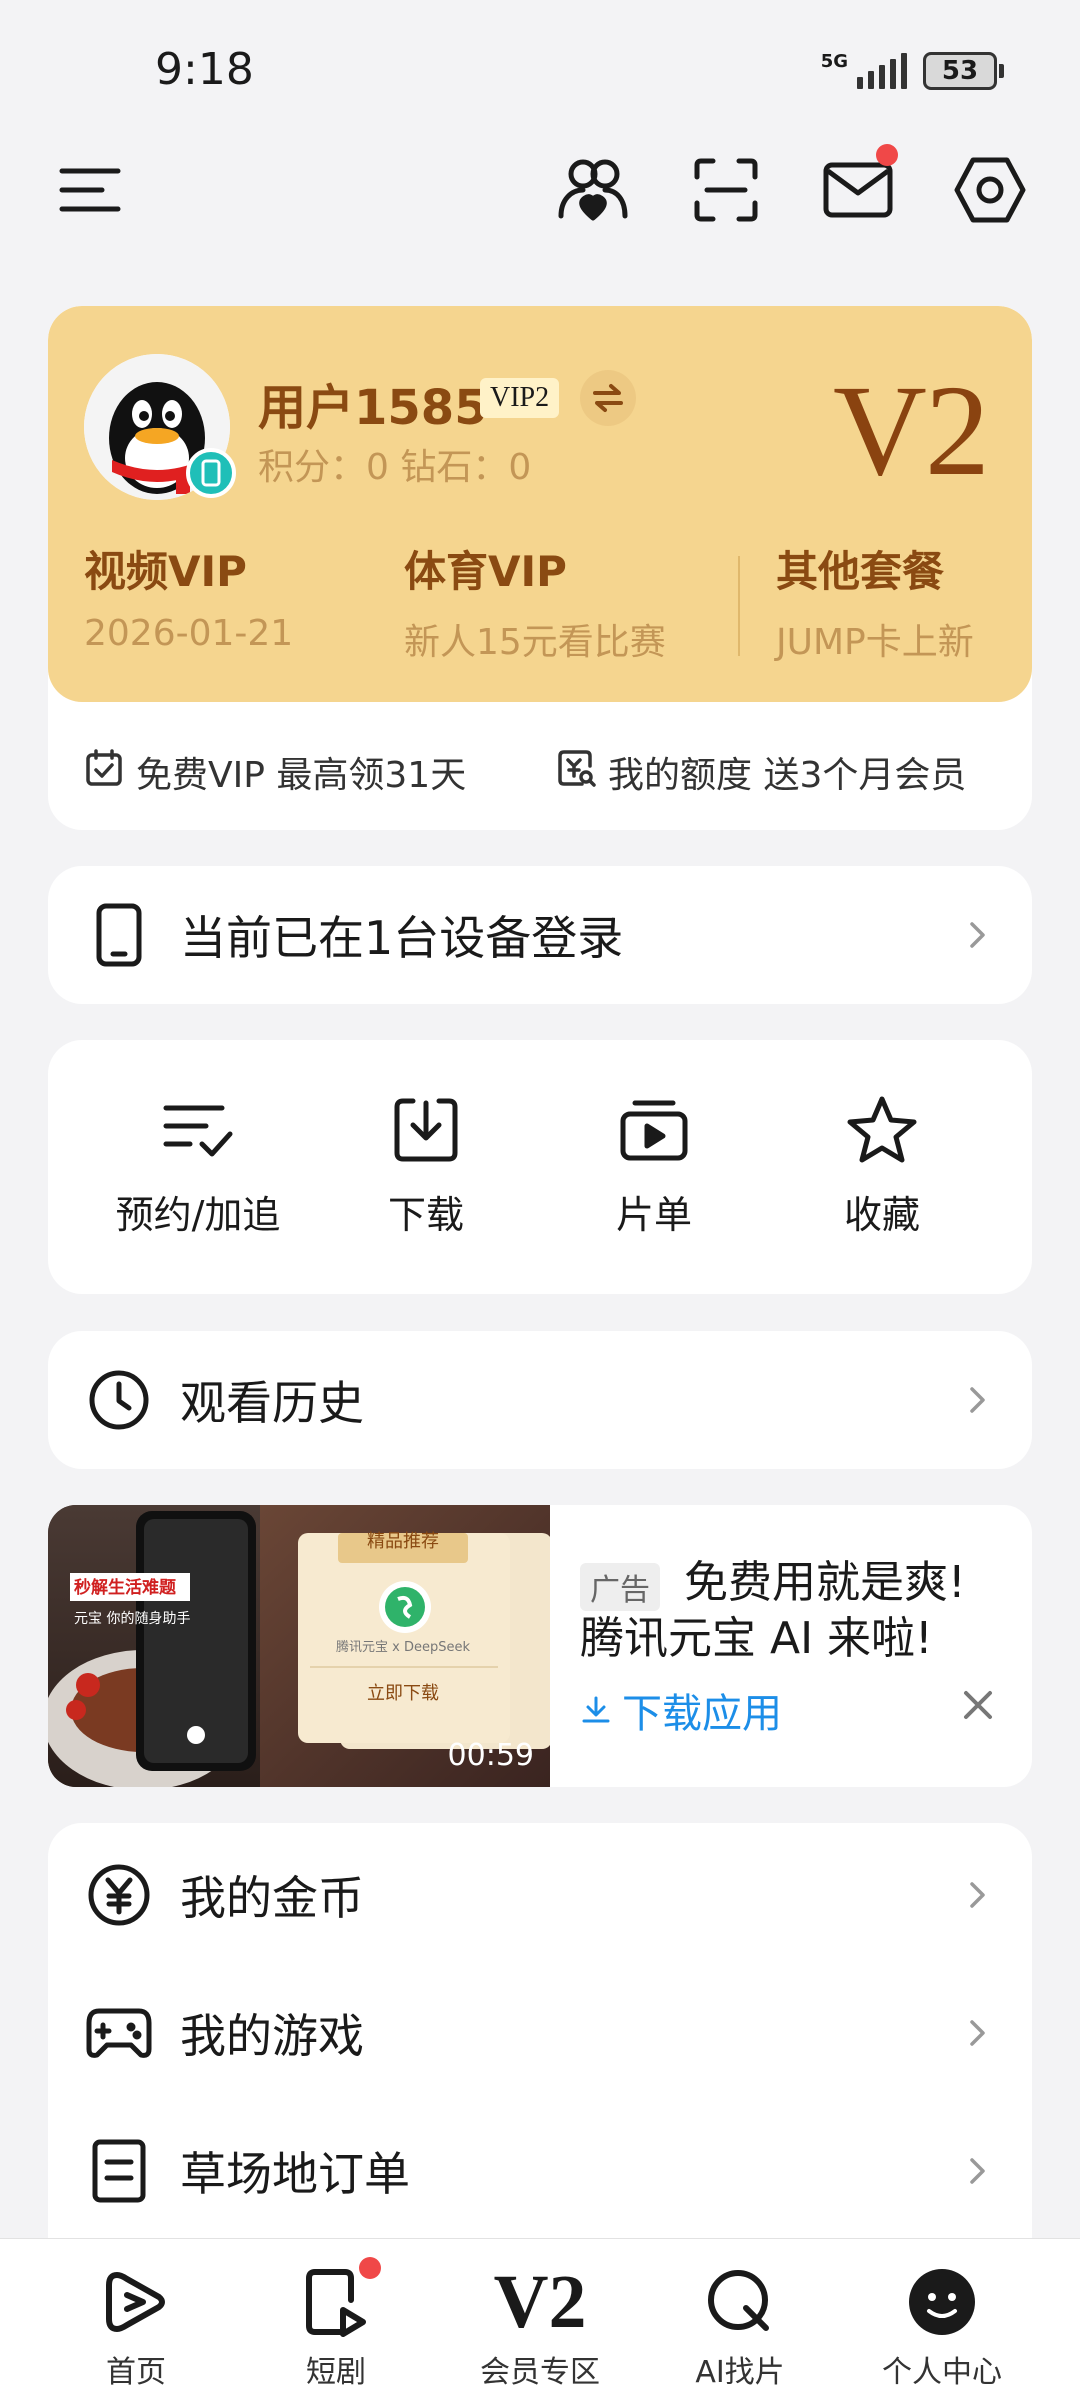 The width and height of the screenshot is (1080, 2400). I want to click on quick-action-favorites: 收藏, so click(882, 1164).